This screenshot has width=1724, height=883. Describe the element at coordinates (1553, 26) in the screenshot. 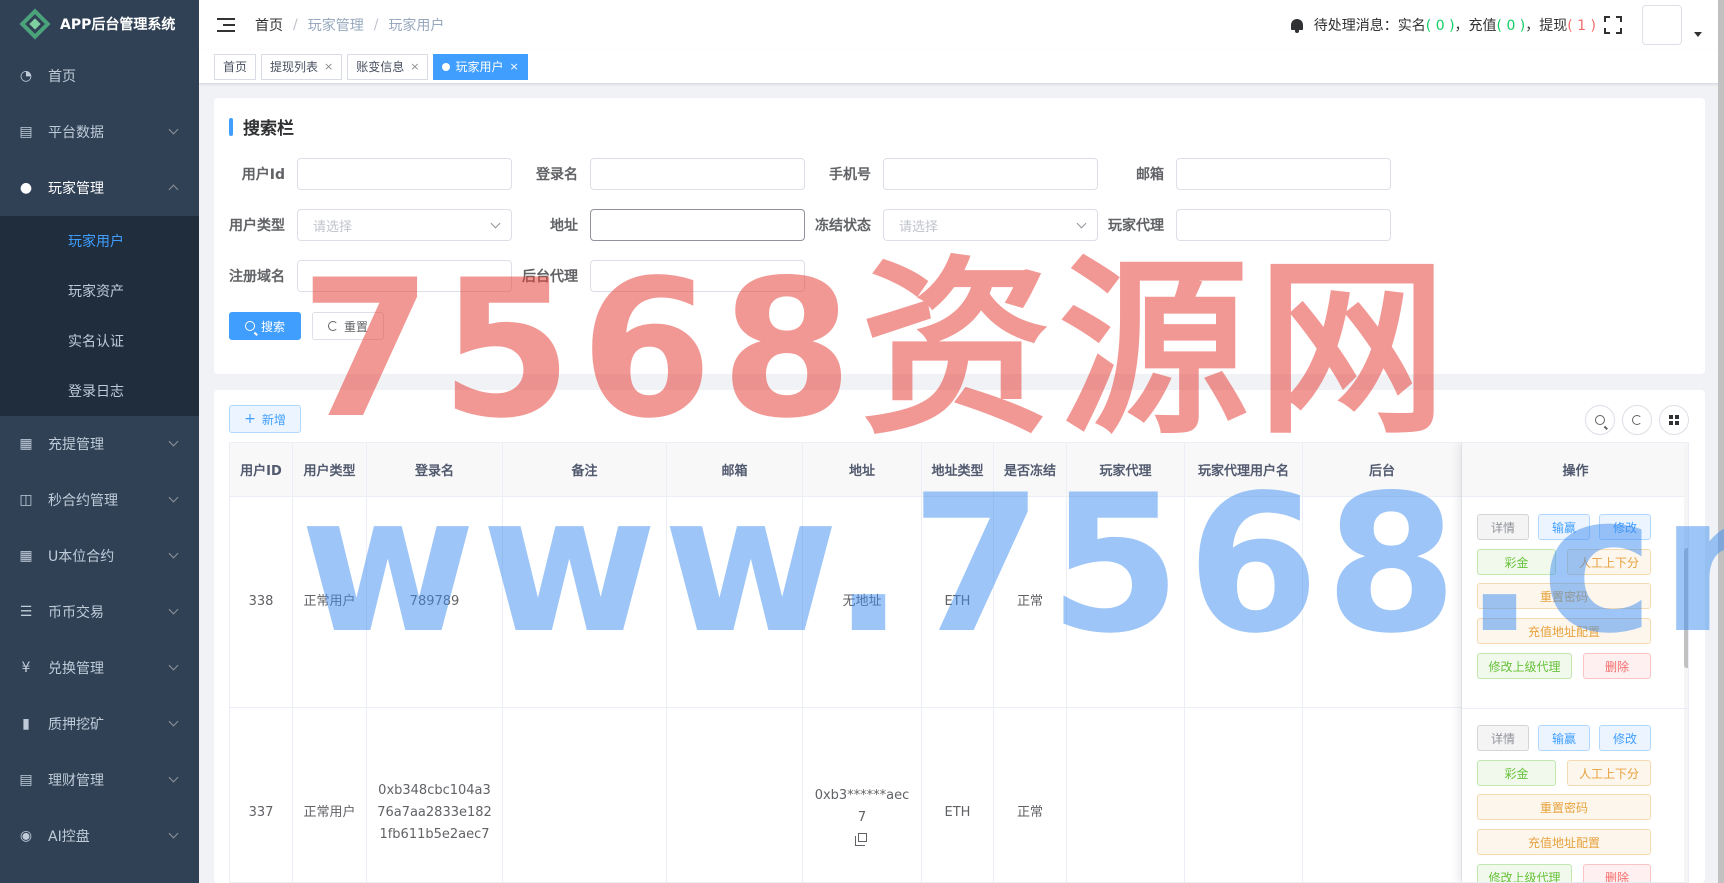

I see `notice-withdraw: 提现` at that location.